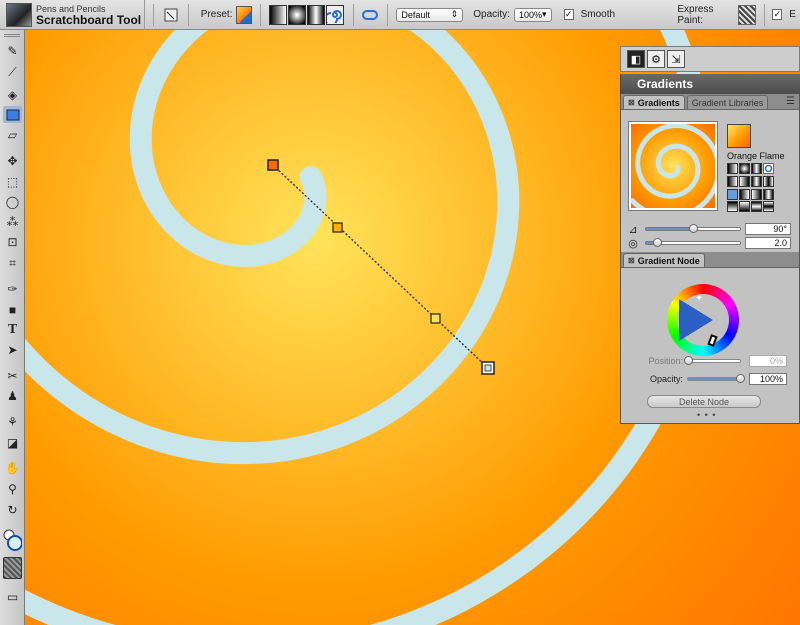  What do you see at coordinates (656, 59) in the screenshot?
I see `gear-icon: ⚙` at bounding box center [656, 59].